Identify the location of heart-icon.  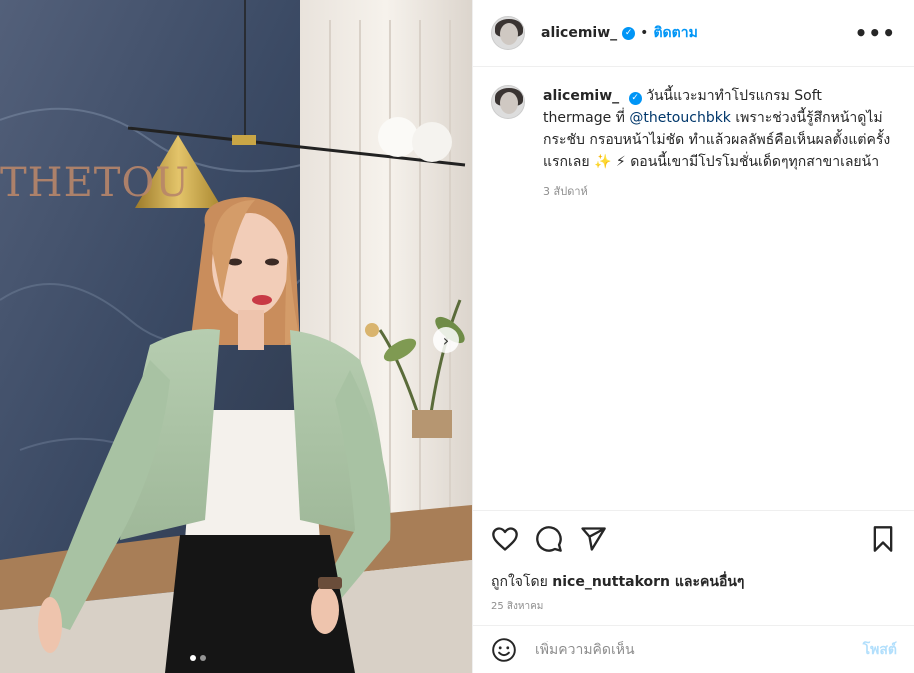
(505, 539).